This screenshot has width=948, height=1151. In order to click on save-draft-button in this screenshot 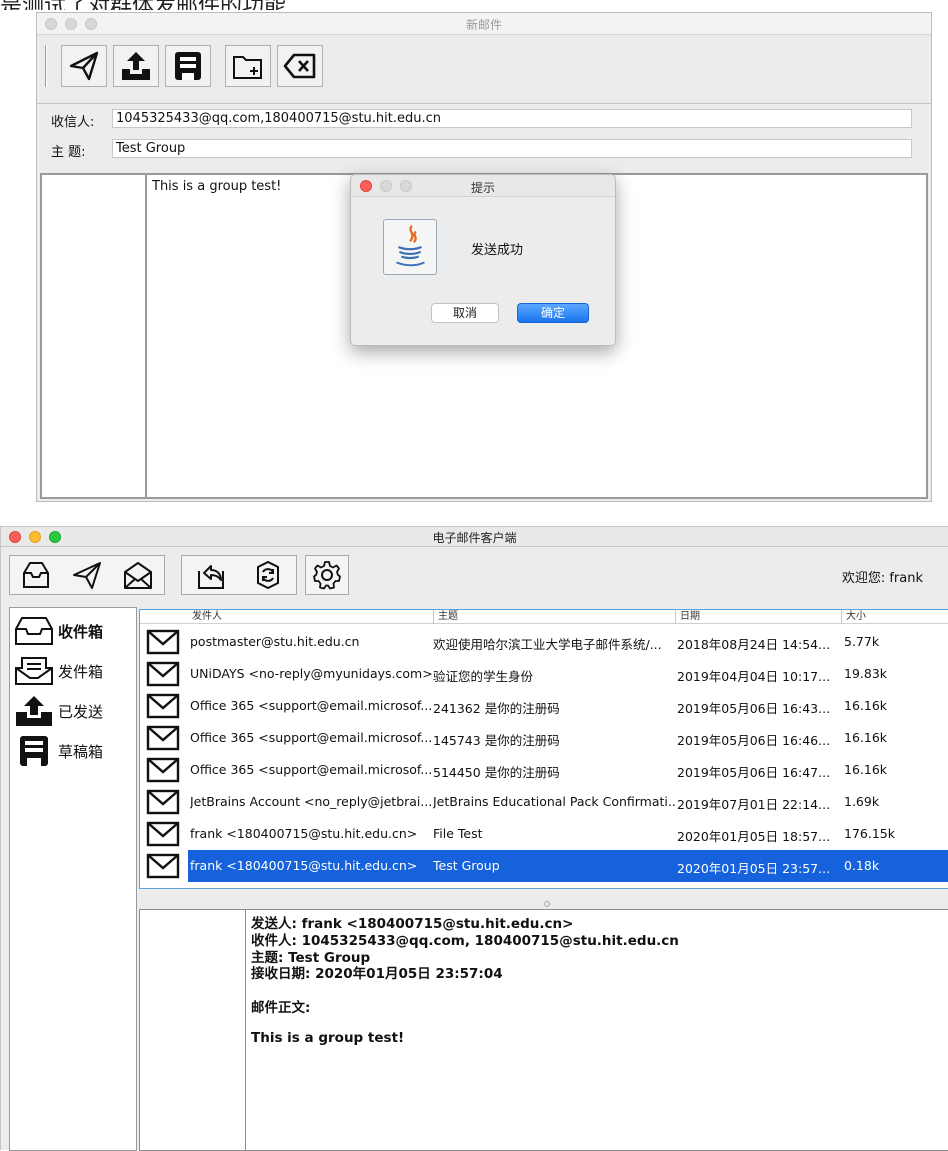, I will do `click(188, 66)`.